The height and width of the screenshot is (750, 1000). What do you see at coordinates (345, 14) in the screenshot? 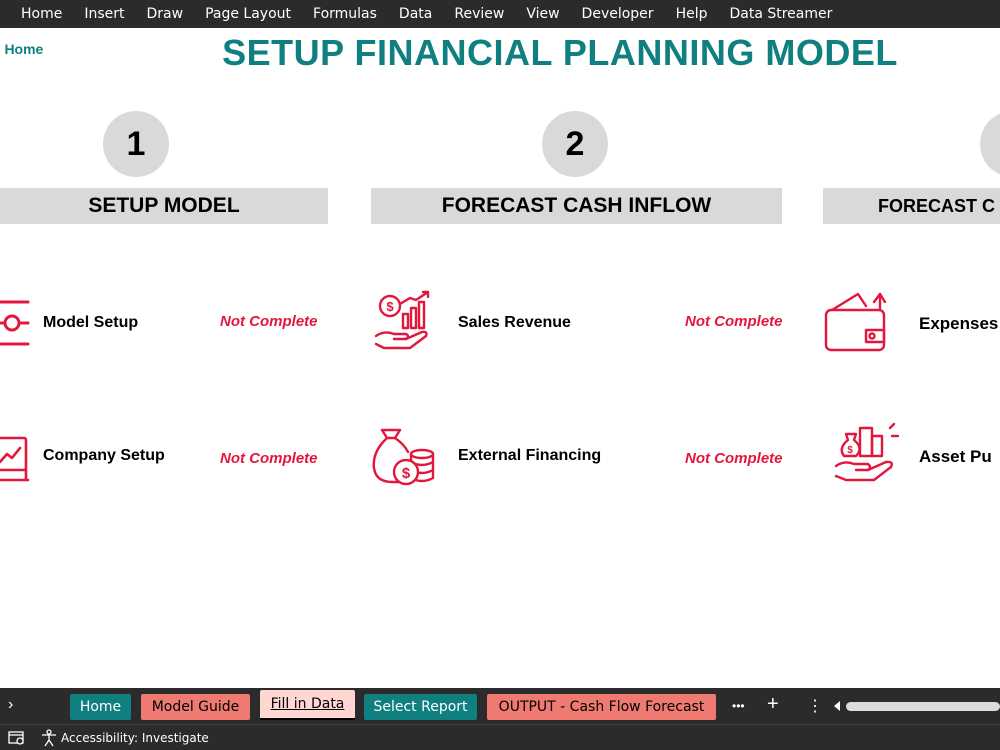
I see `ribbon-tab-formulas: Formulas` at bounding box center [345, 14].